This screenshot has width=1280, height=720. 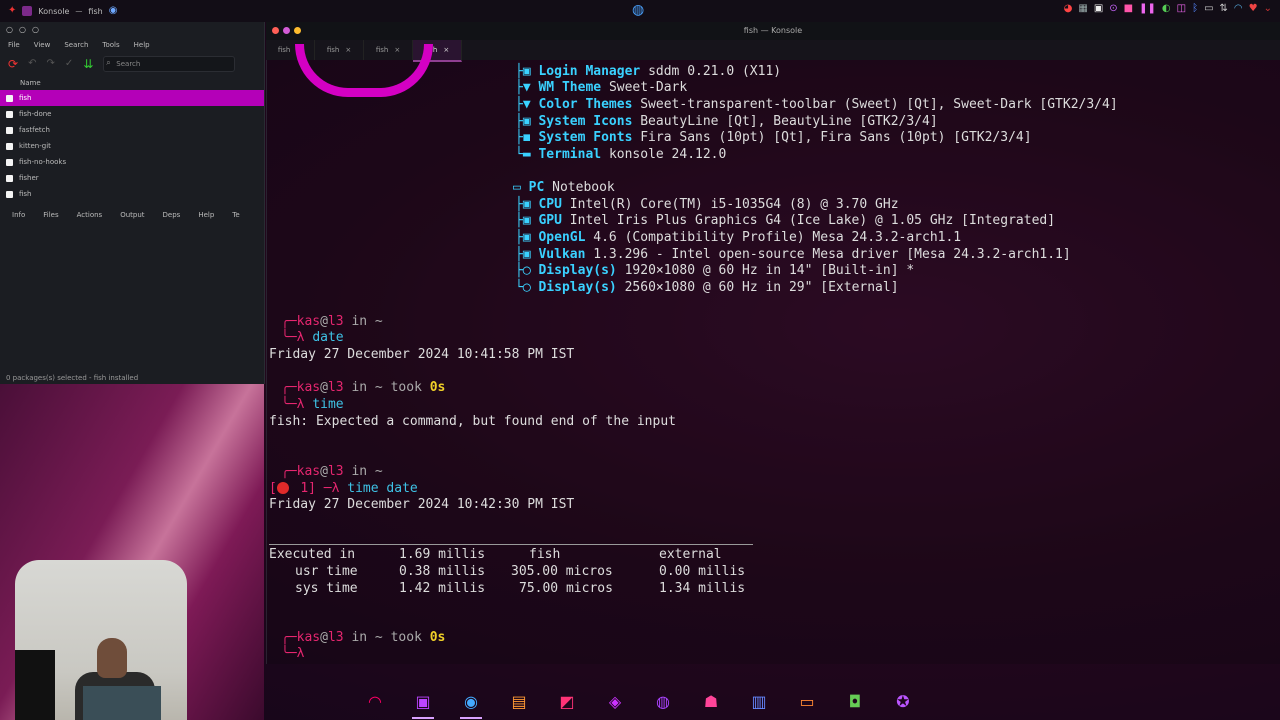 I want to click on webcam-overlay, so click(x=101, y=640).